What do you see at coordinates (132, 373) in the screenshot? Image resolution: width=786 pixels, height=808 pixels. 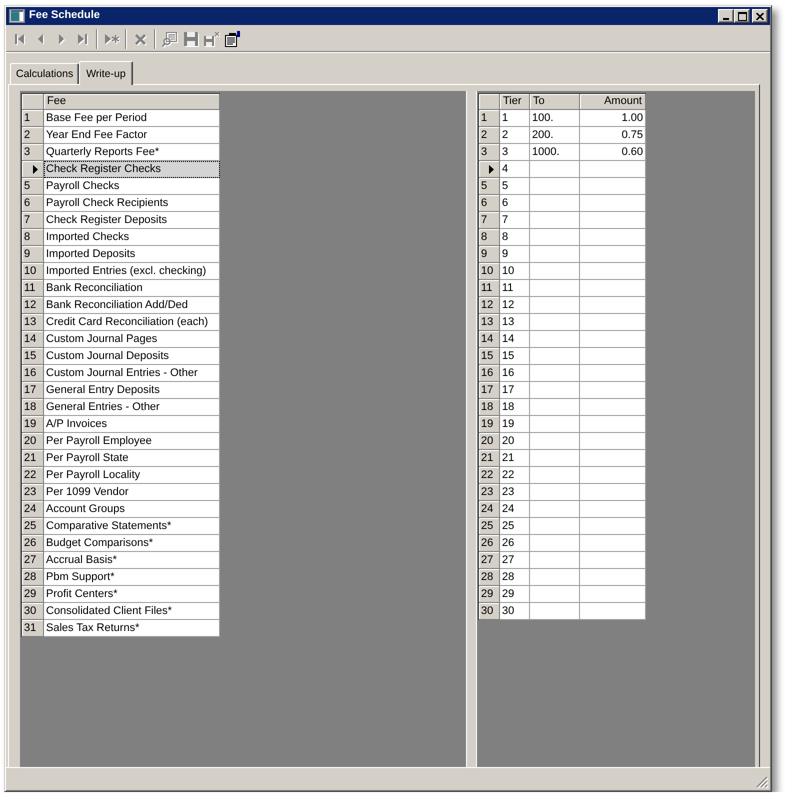 I see `table-cell: Custom Journal Entries - Other` at bounding box center [132, 373].